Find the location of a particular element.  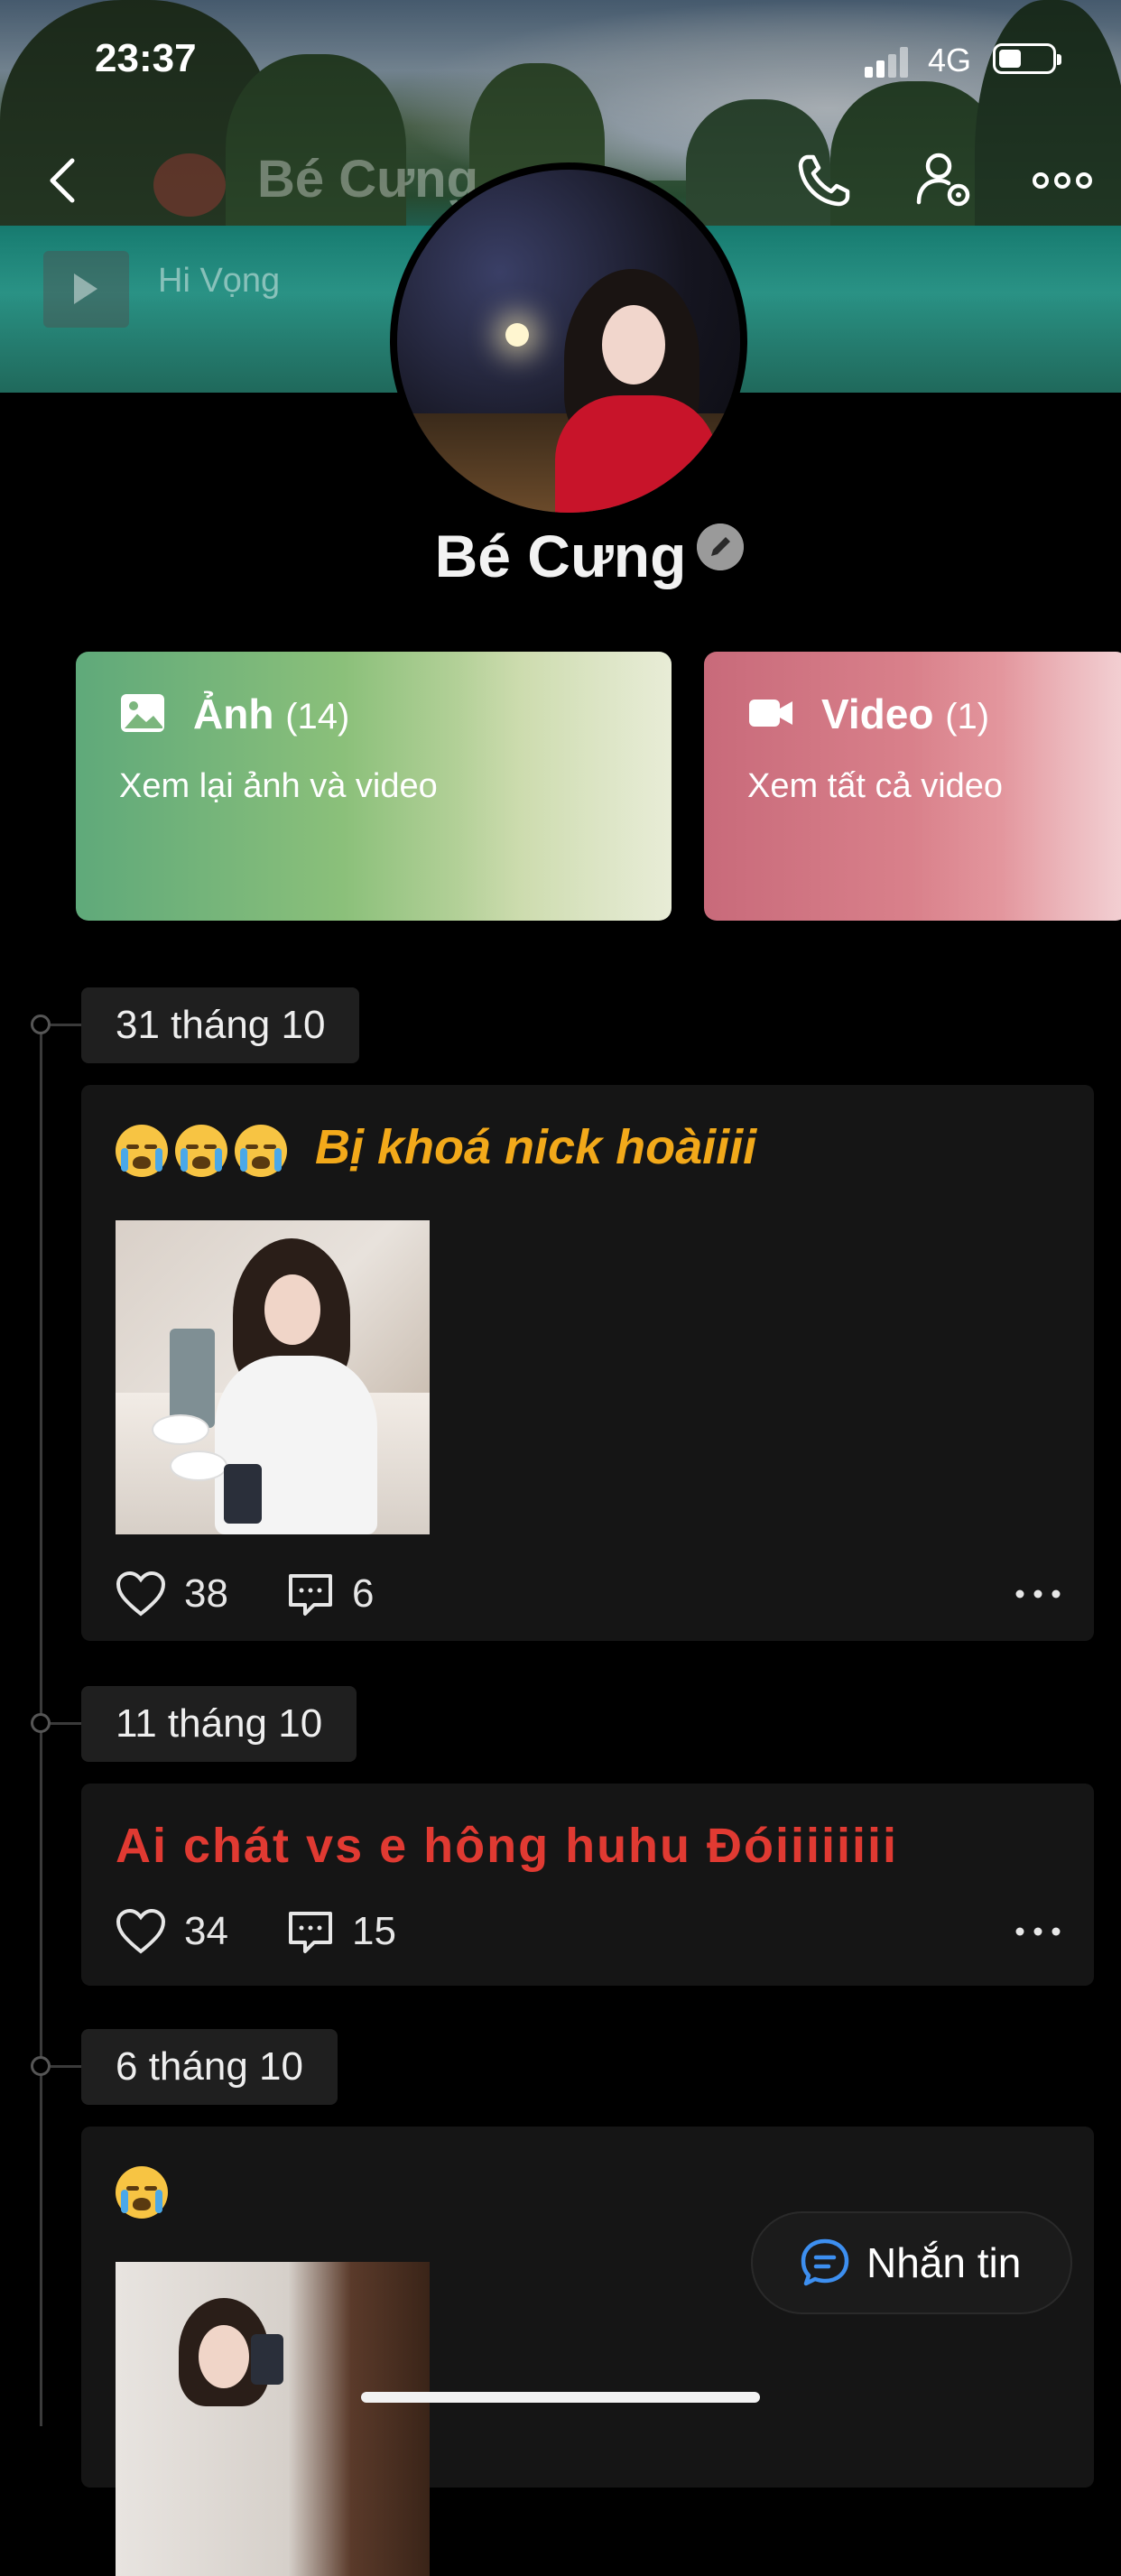

photos-count: (14) is located at coordinates (317, 717).